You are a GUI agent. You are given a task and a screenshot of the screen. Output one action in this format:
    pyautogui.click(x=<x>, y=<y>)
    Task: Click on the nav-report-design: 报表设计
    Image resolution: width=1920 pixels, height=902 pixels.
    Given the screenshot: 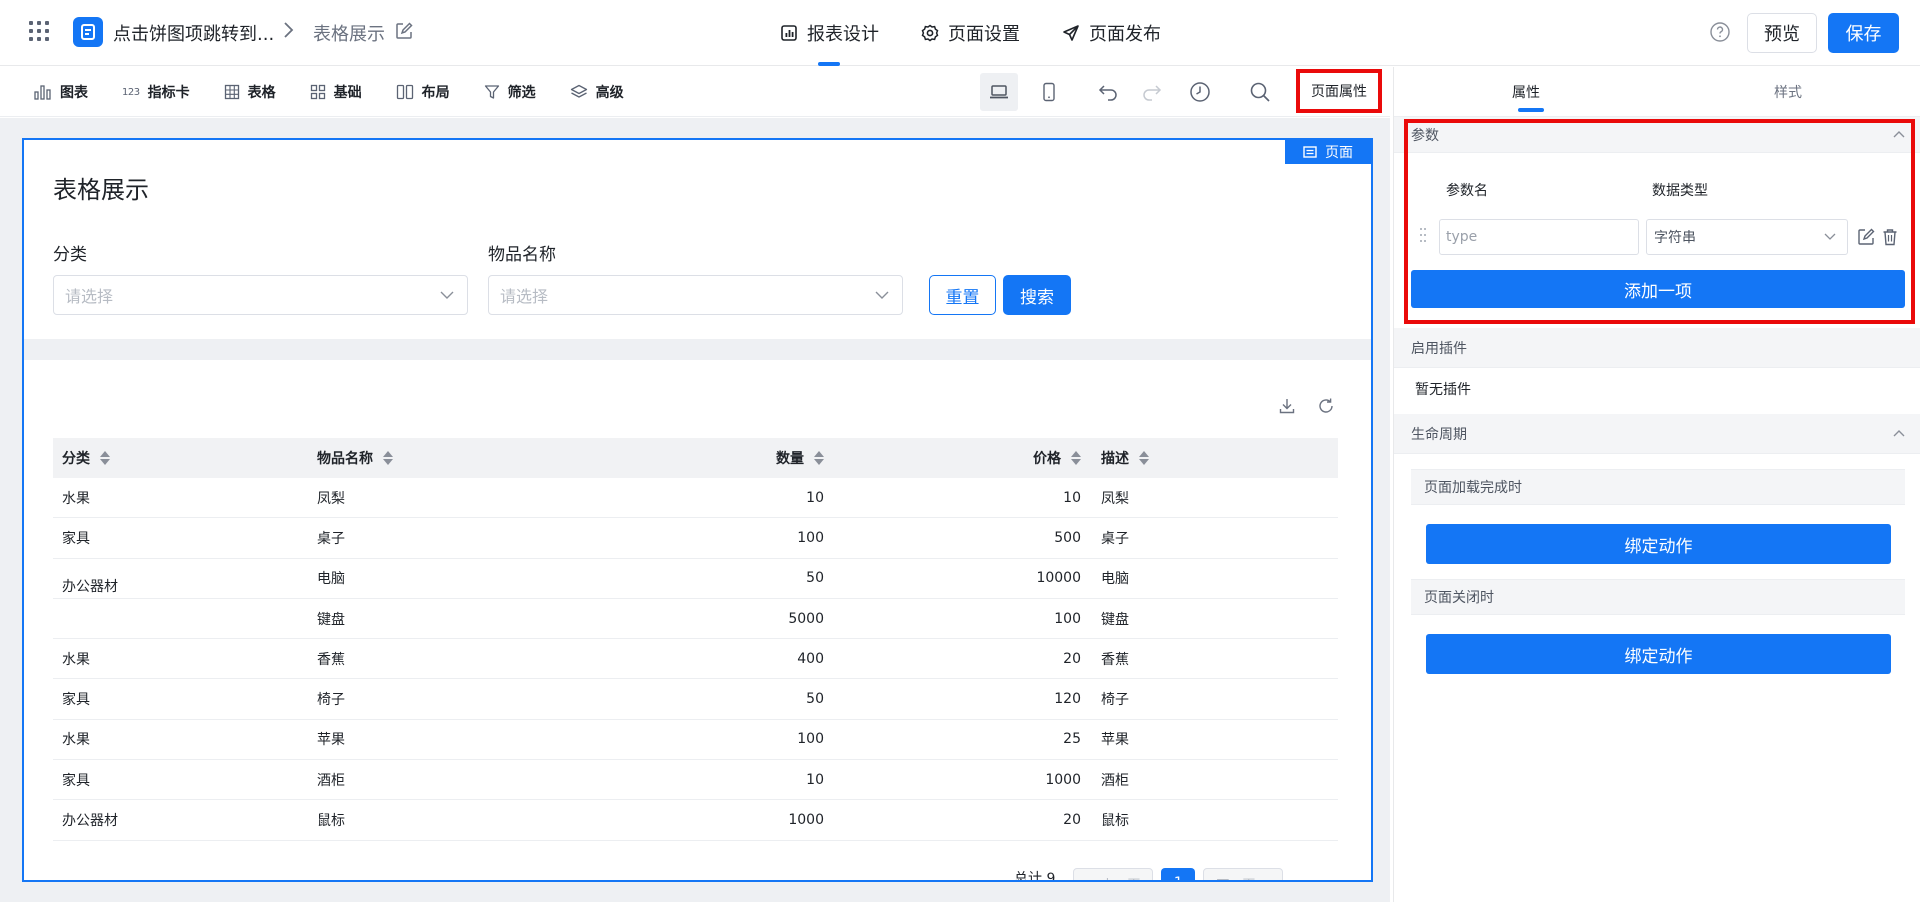 What is the action you would take?
    pyautogui.click(x=829, y=33)
    